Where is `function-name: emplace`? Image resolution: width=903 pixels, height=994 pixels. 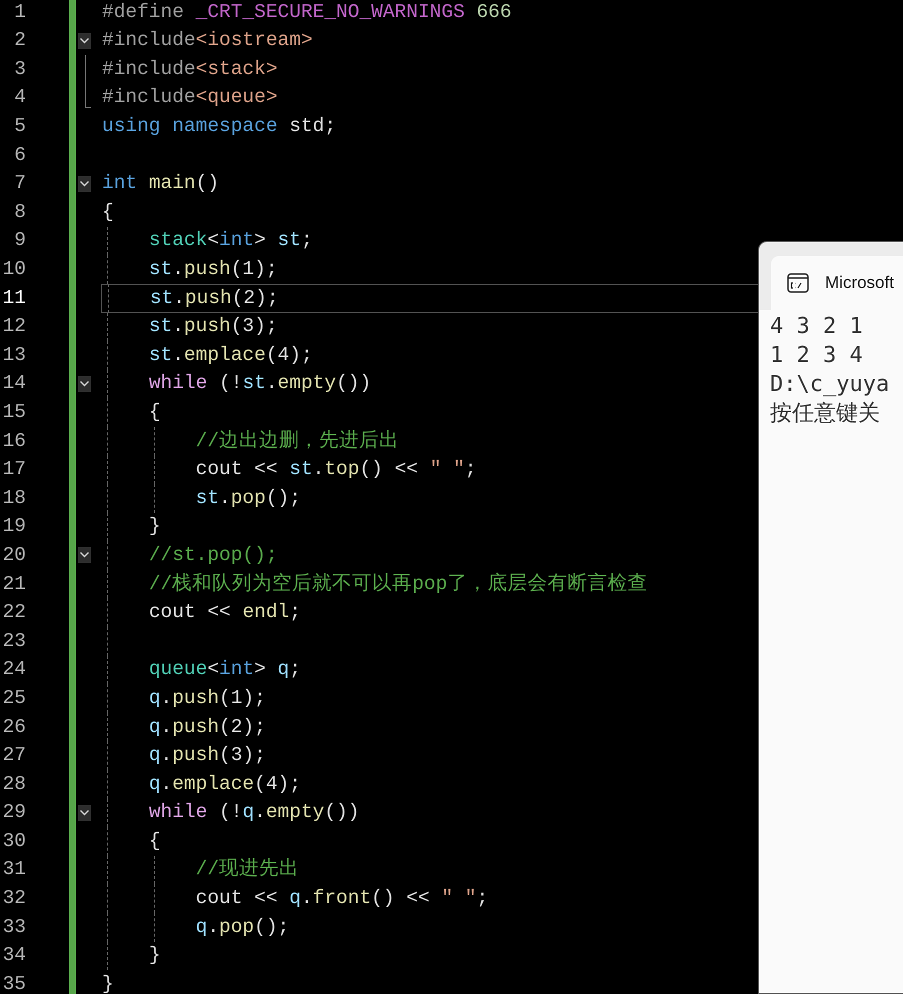
function-name: emplace is located at coordinates (213, 784).